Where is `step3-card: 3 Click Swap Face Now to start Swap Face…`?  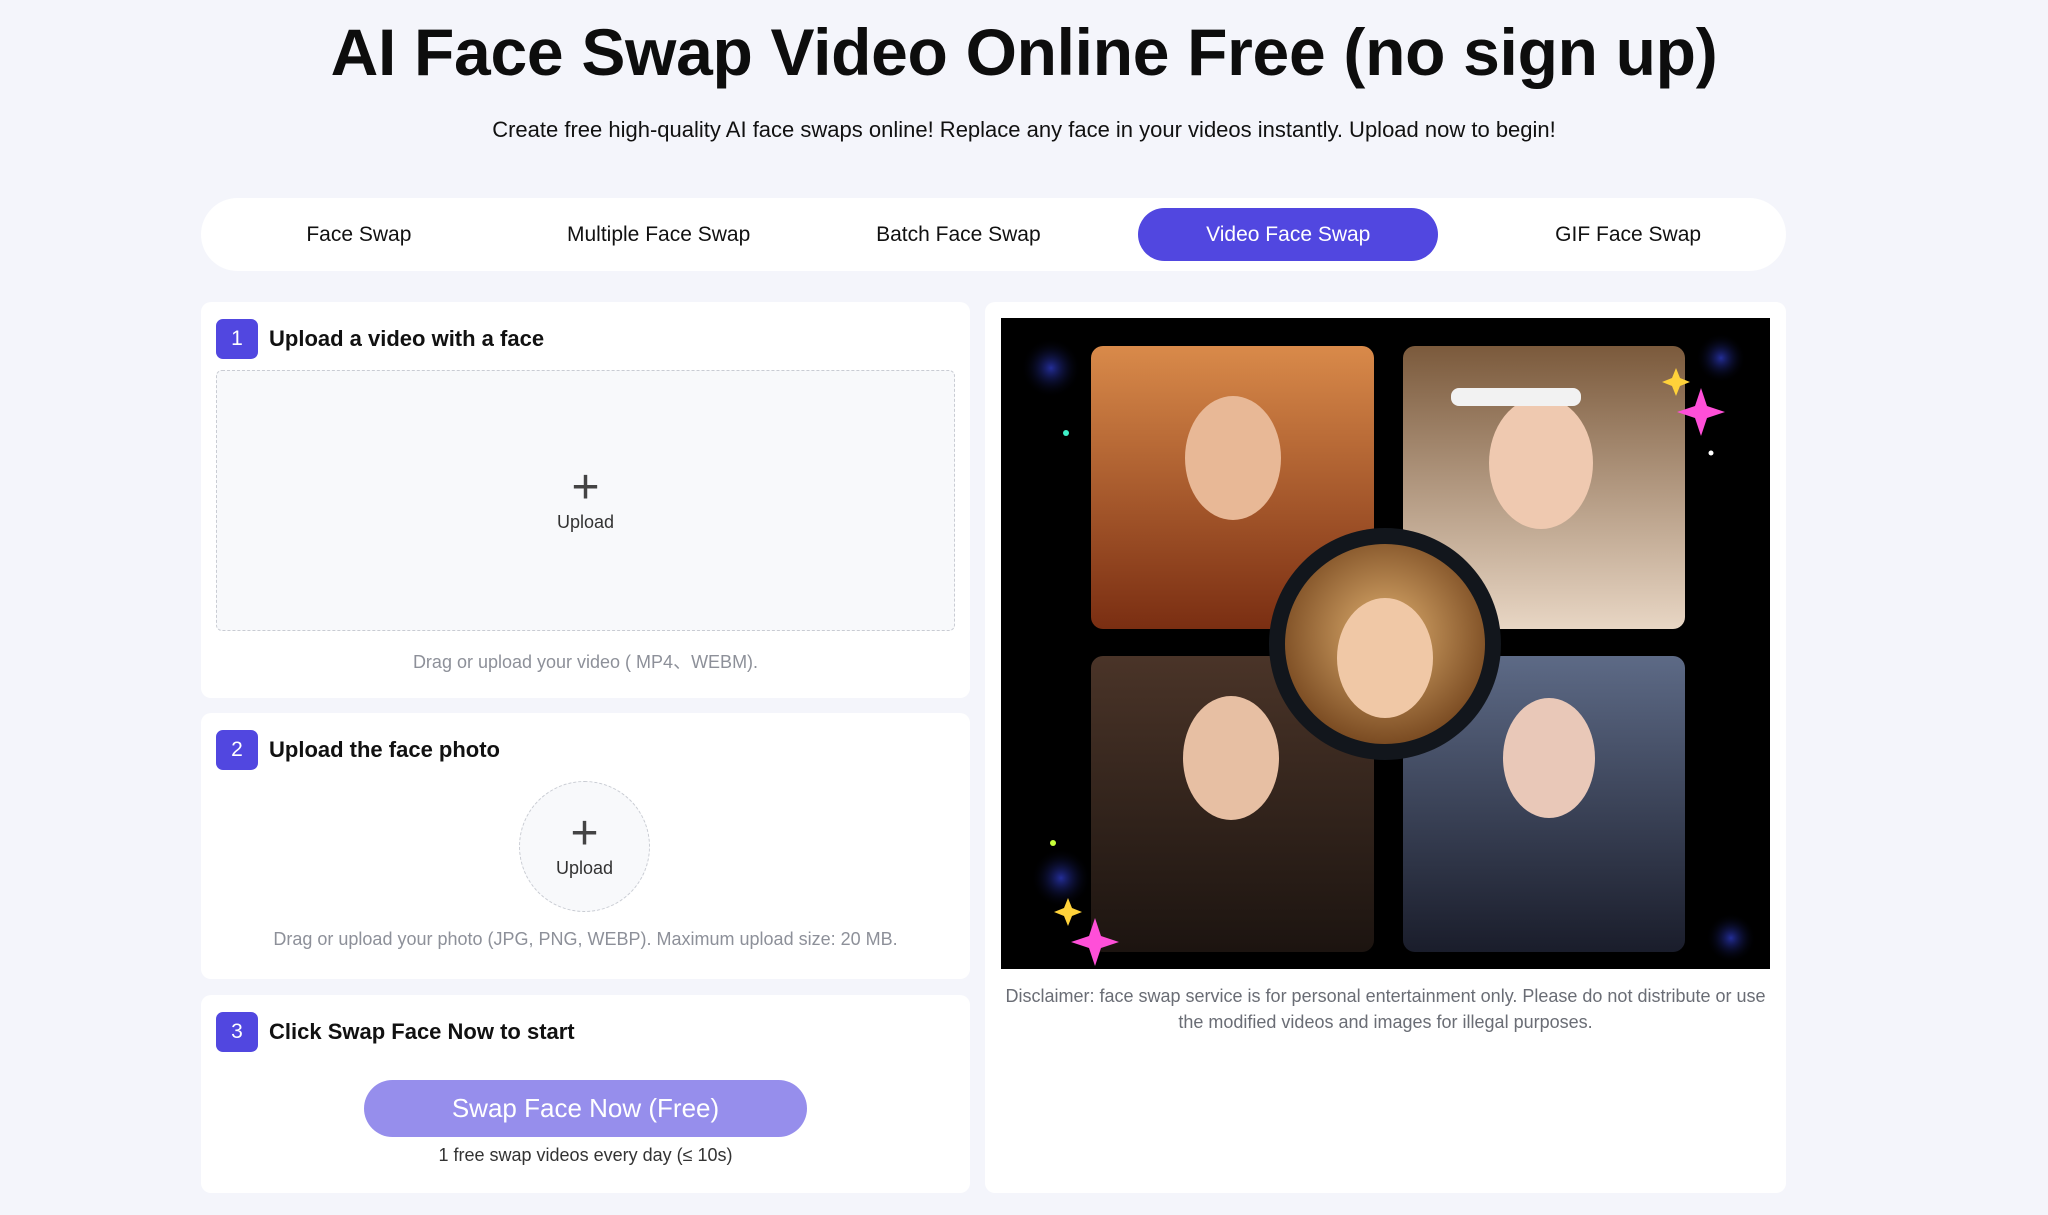
step3-card: 3 Click Swap Face Now to start Swap Face… is located at coordinates (585, 1094).